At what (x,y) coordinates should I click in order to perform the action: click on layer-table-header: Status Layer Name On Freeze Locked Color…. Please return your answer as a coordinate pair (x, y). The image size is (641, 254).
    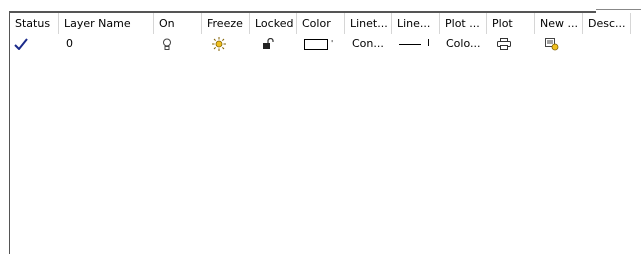
    Looking at the image, I should click on (325, 23).